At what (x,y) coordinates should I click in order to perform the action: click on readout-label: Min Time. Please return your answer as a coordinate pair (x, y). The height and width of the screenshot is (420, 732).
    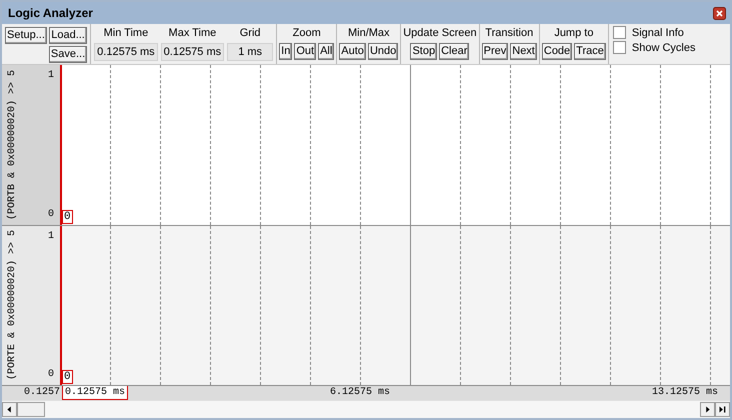
    Looking at the image, I should click on (126, 33).